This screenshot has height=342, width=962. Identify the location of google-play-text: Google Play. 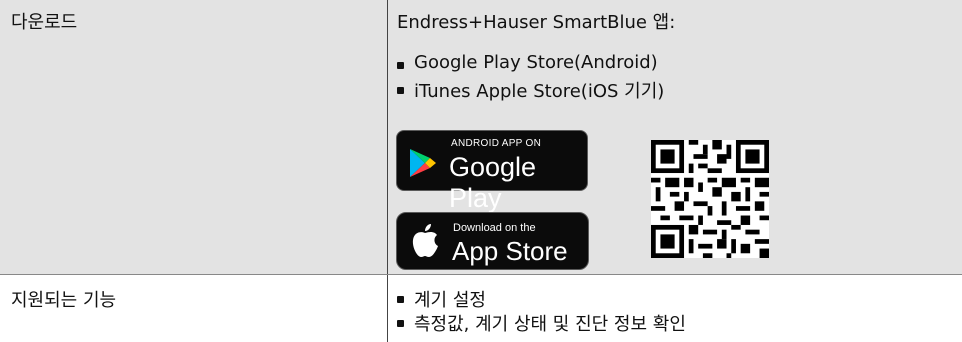
(493, 182).